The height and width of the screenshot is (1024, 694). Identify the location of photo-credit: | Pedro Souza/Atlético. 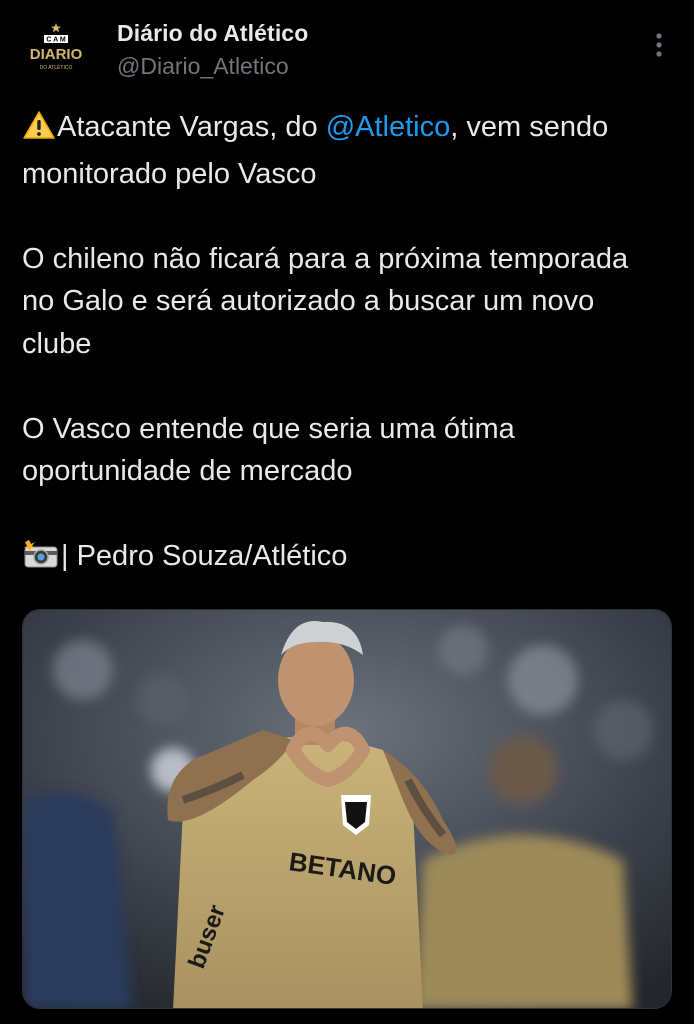
(204, 556).